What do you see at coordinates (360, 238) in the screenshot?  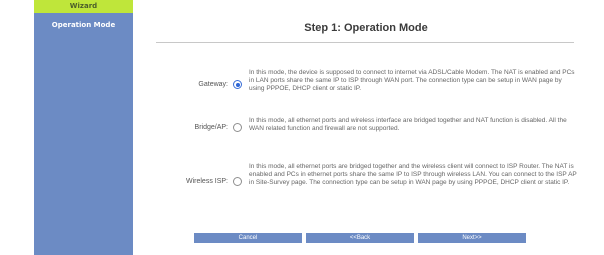 I see `back-button: <<Back` at bounding box center [360, 238].